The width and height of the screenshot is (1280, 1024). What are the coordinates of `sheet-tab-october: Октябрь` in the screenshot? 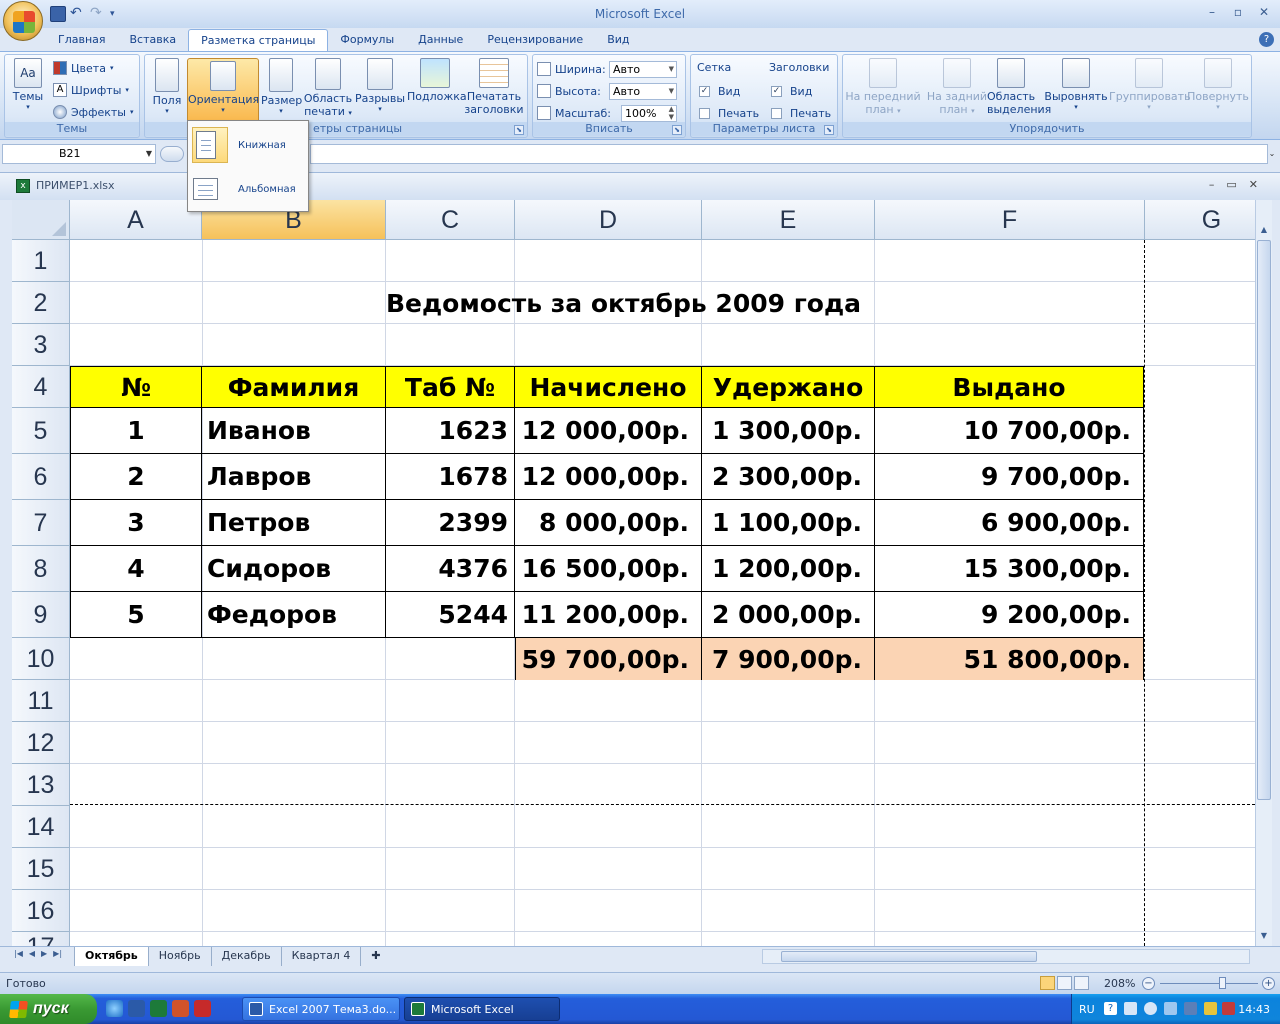 It's located at (111, 956).